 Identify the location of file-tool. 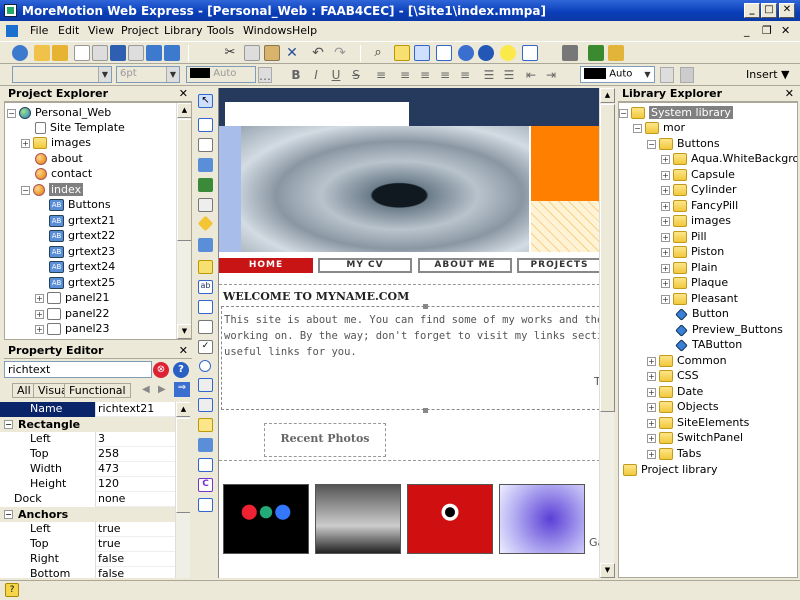
(205, 425).